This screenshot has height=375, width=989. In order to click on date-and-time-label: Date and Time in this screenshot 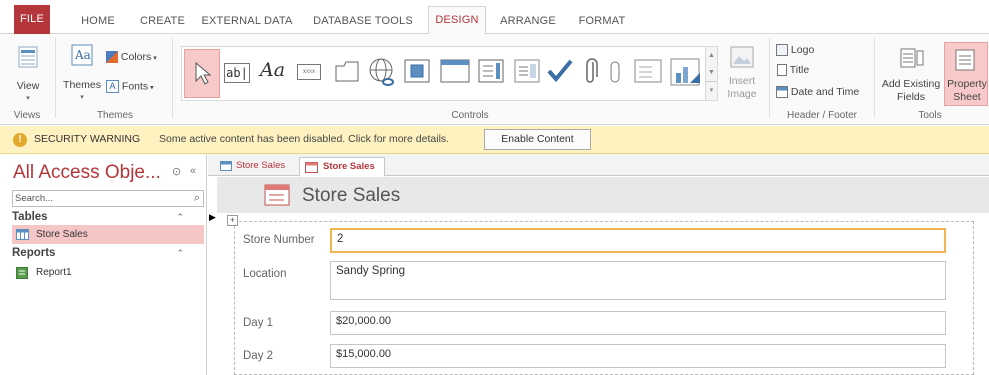, I will do `click(825, 92)`.